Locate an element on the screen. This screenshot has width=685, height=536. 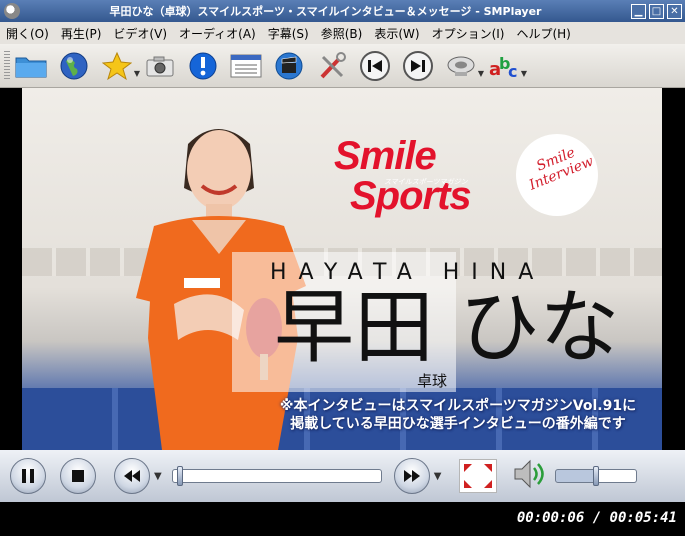
pause-icon is located at coordinates (28, 476).